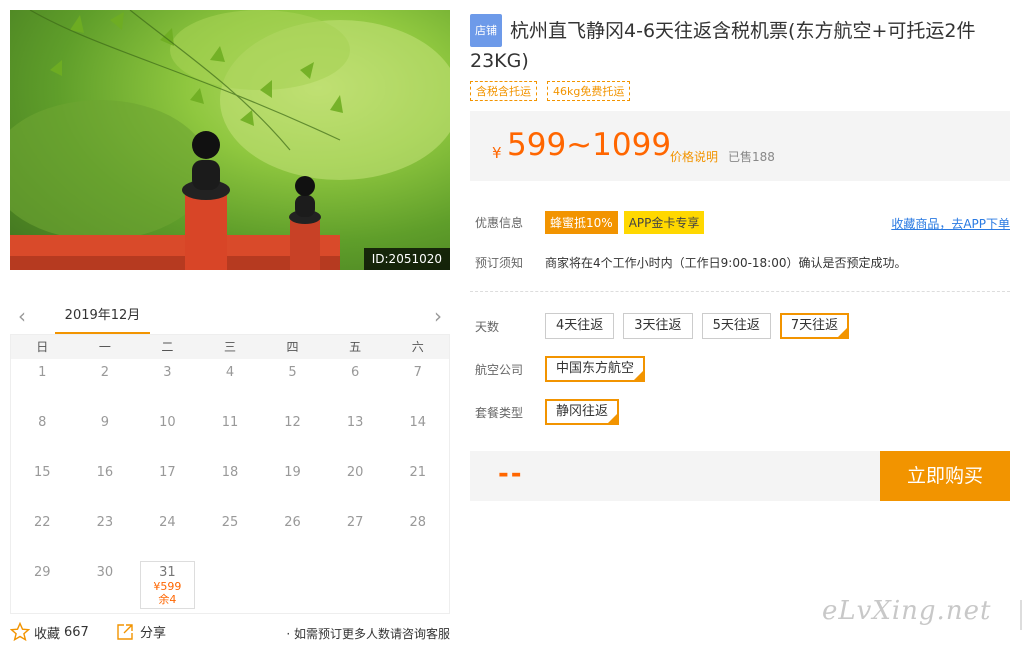 The width and height of the screenshot is (1027, 646). I want to click on calendar-weekday-row: 日 一 二 三 四 五 六, so click(230, 347).